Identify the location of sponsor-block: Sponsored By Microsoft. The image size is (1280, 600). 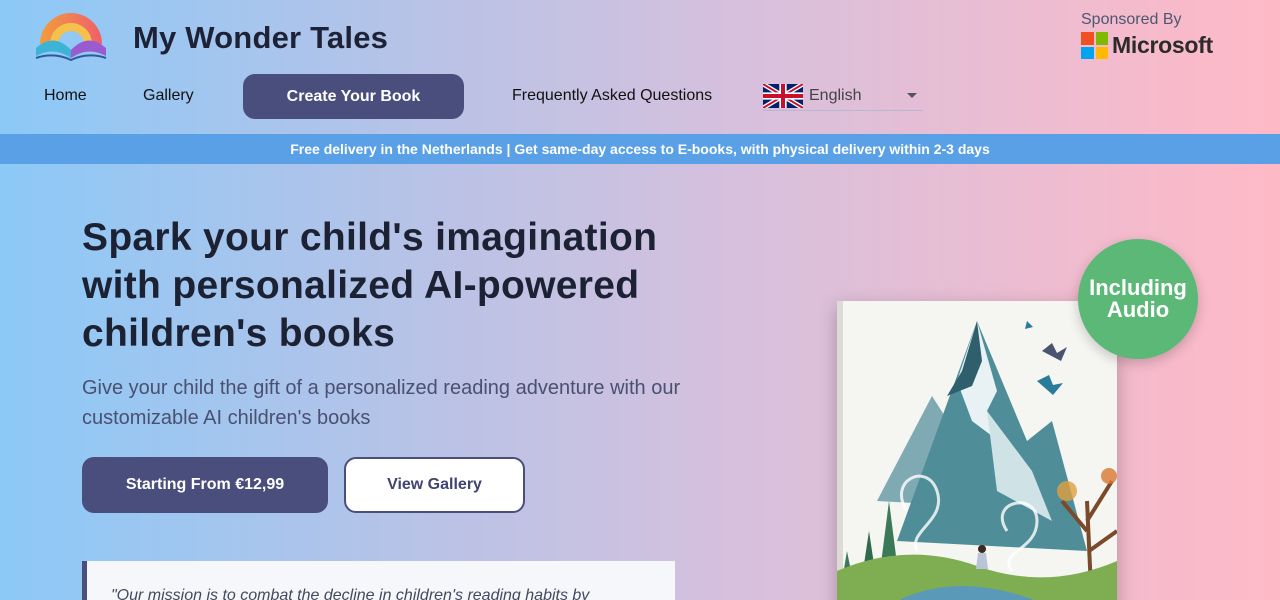
(1147, 35).